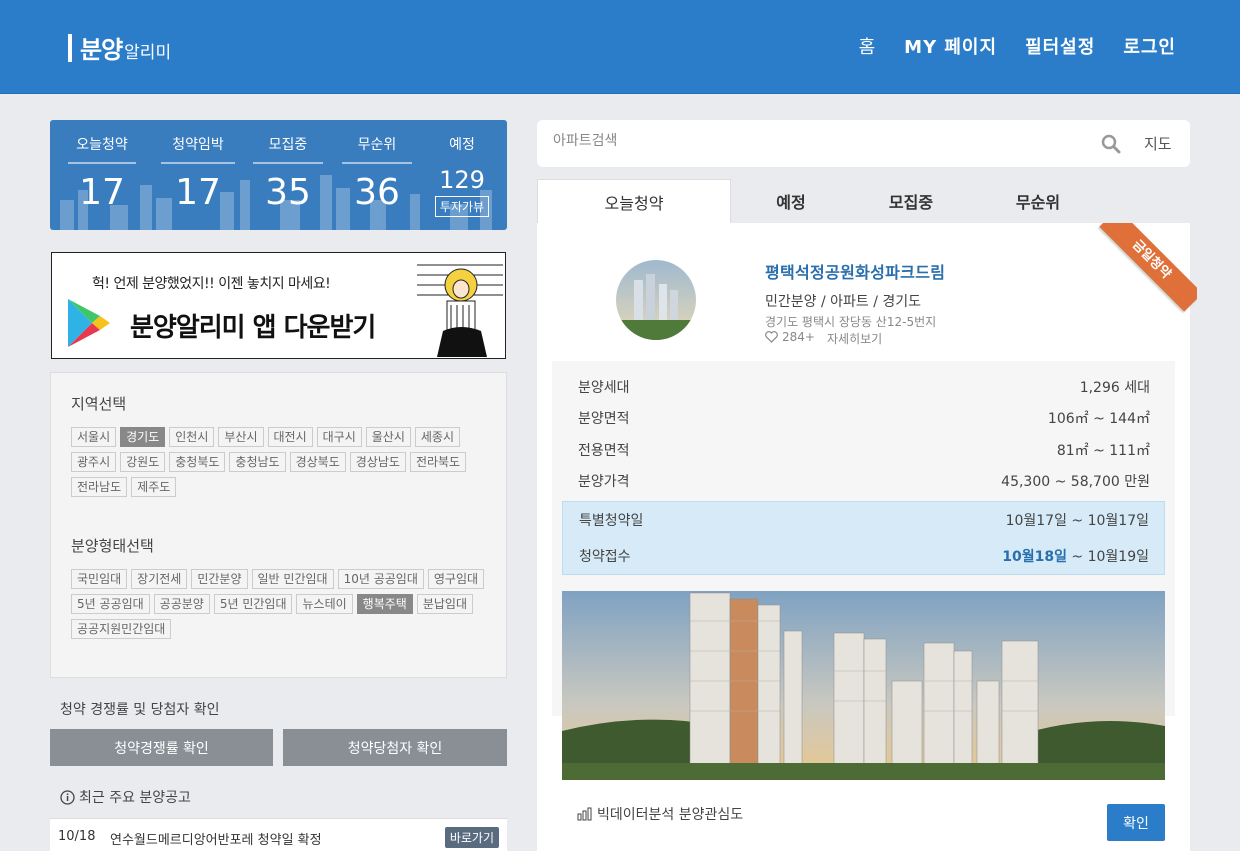 Image resolution: width=1240 pixels, height=851 pixels. Describe the element at coordinates (192, 437) in the screenshot. I see `region-chip: 인천시` at that location.